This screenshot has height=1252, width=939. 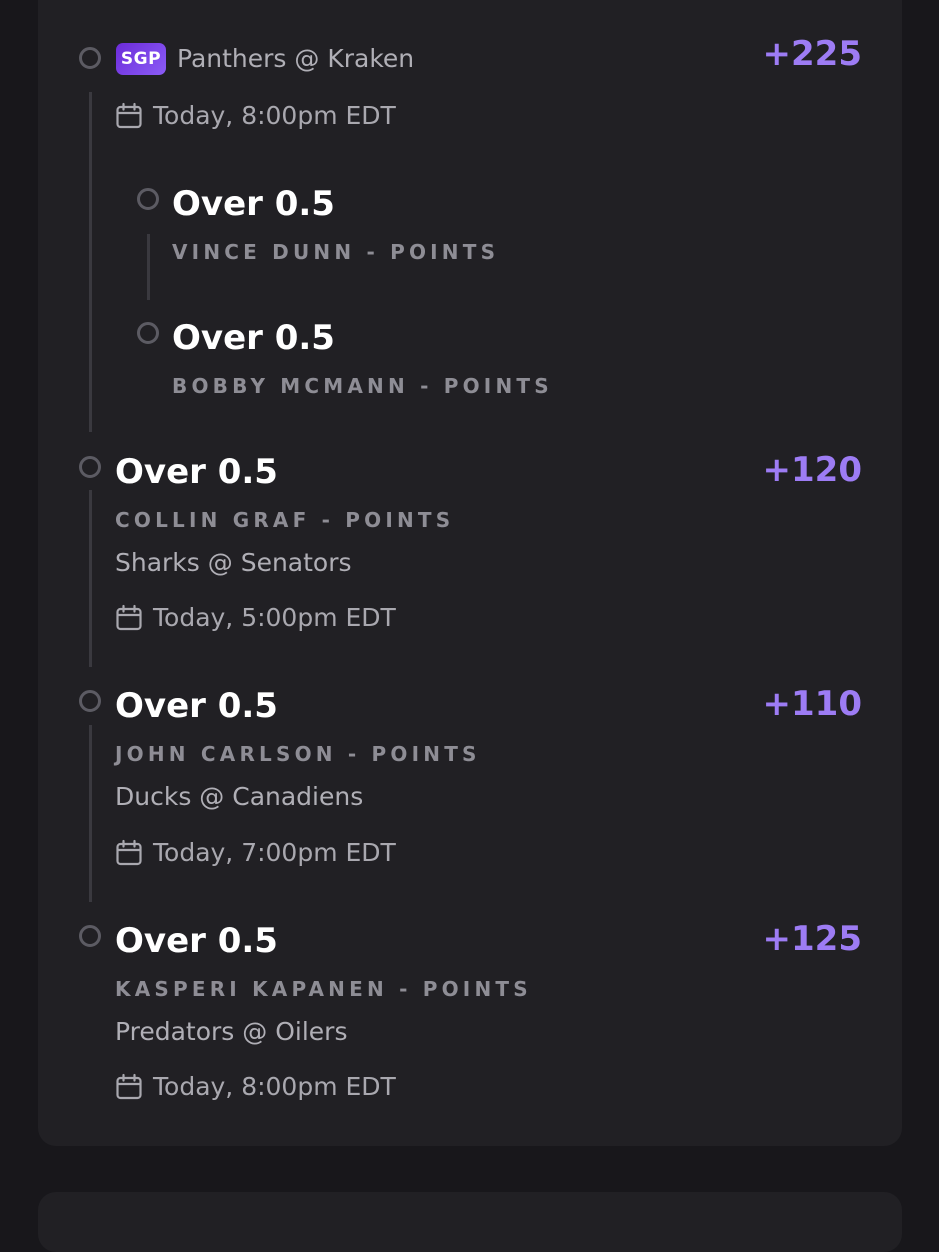 I want to click on parlay-datetime: Today, 8:00pm EDT, so click(x=274, y=115).